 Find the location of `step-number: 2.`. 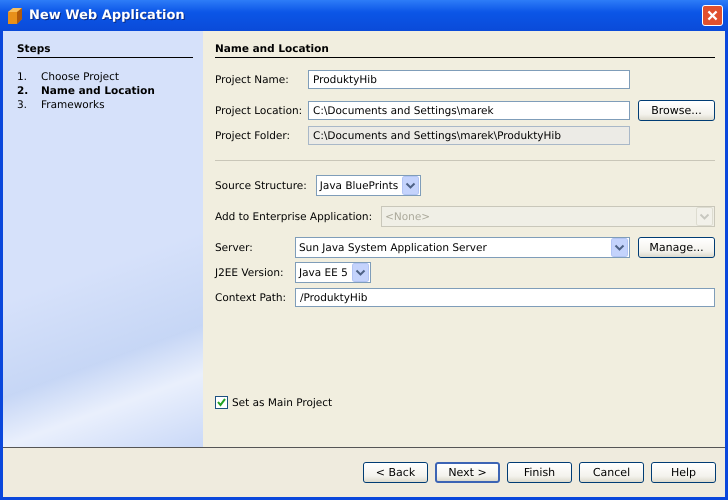

step-number: 2. is located at coordinates (23, 91).